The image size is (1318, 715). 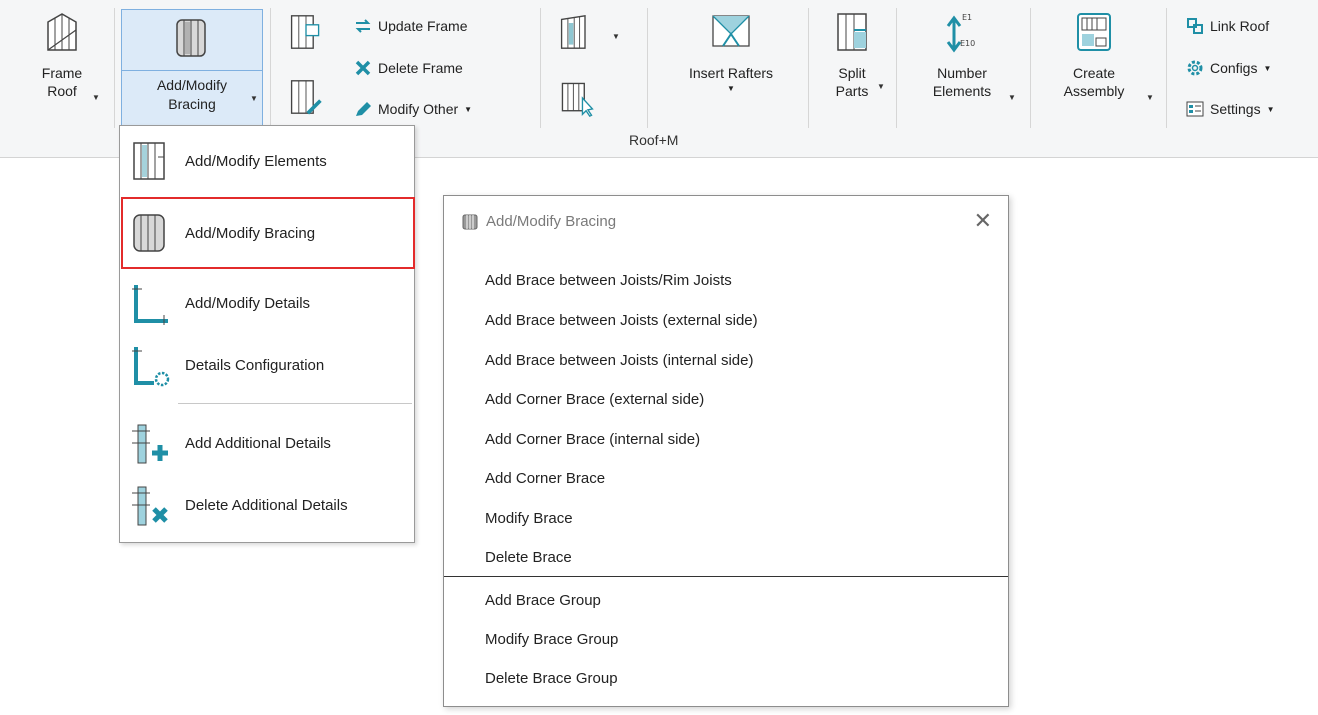 What do you see at coordinates (256, 161) in the screenshot?
I see `menu-item-label: Add/Modify Elements` at bounding box center [256, 161].